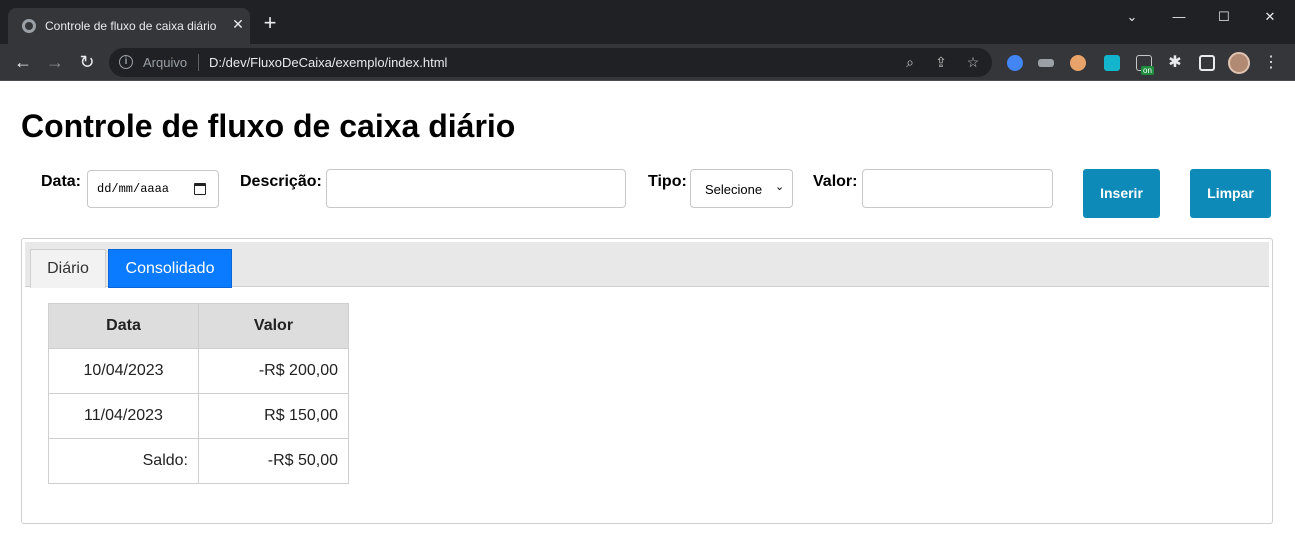 The height and width of the screenshot is (555, 1295). I want to click on saldo-value: -R$ 50,00, so click(273, 461).